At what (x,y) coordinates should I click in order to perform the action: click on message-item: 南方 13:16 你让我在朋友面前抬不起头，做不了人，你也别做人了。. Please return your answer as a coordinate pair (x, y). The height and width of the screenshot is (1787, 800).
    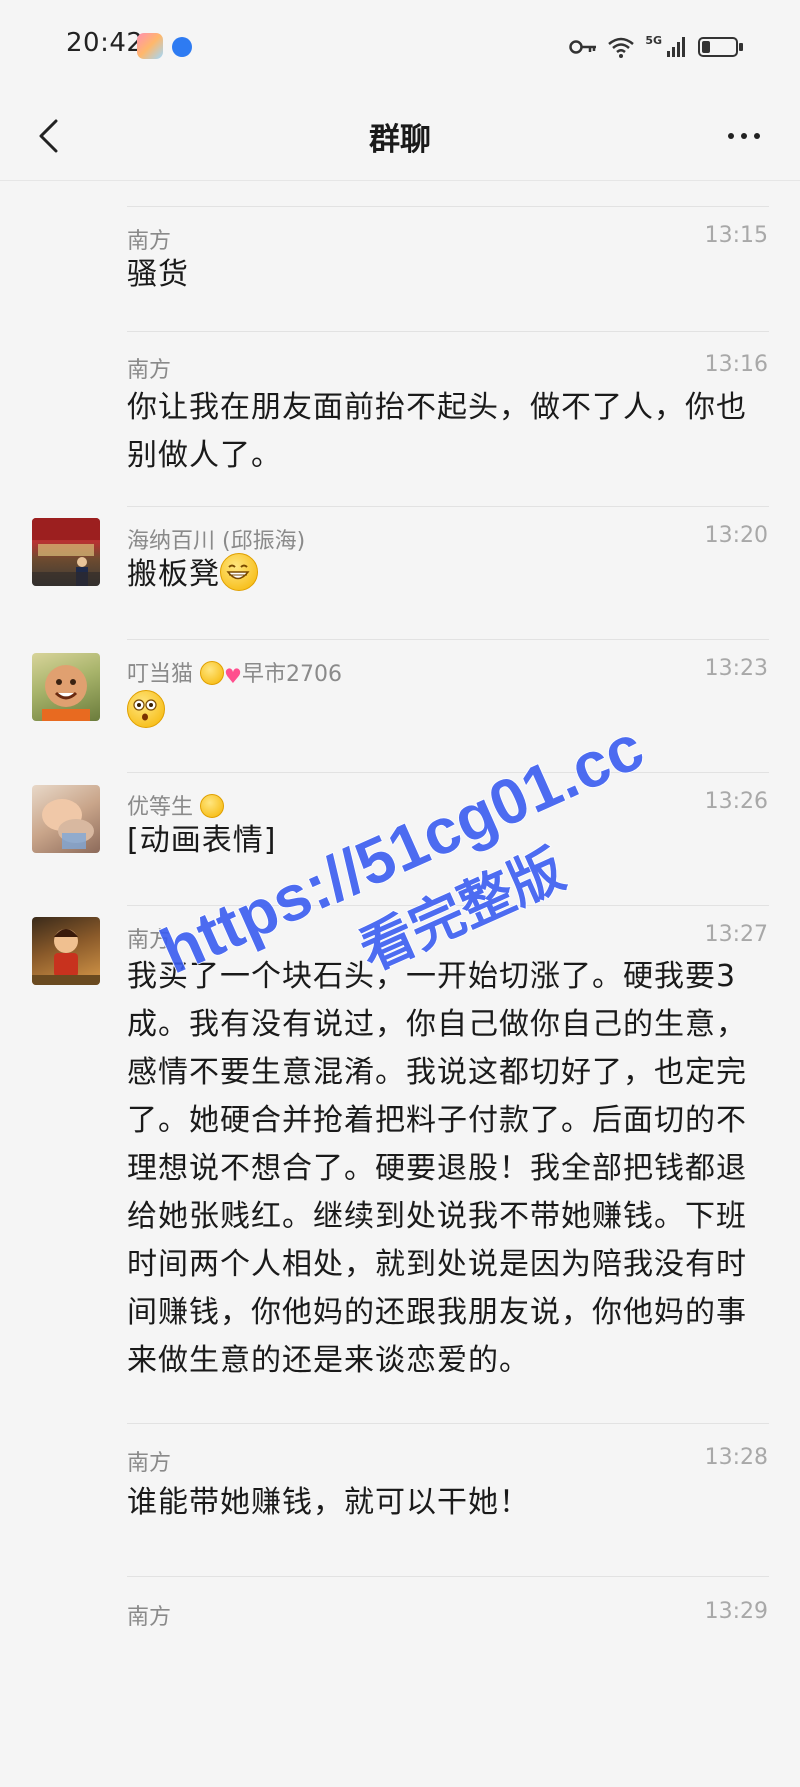
    Looking at the image, I should click on (400, 417).